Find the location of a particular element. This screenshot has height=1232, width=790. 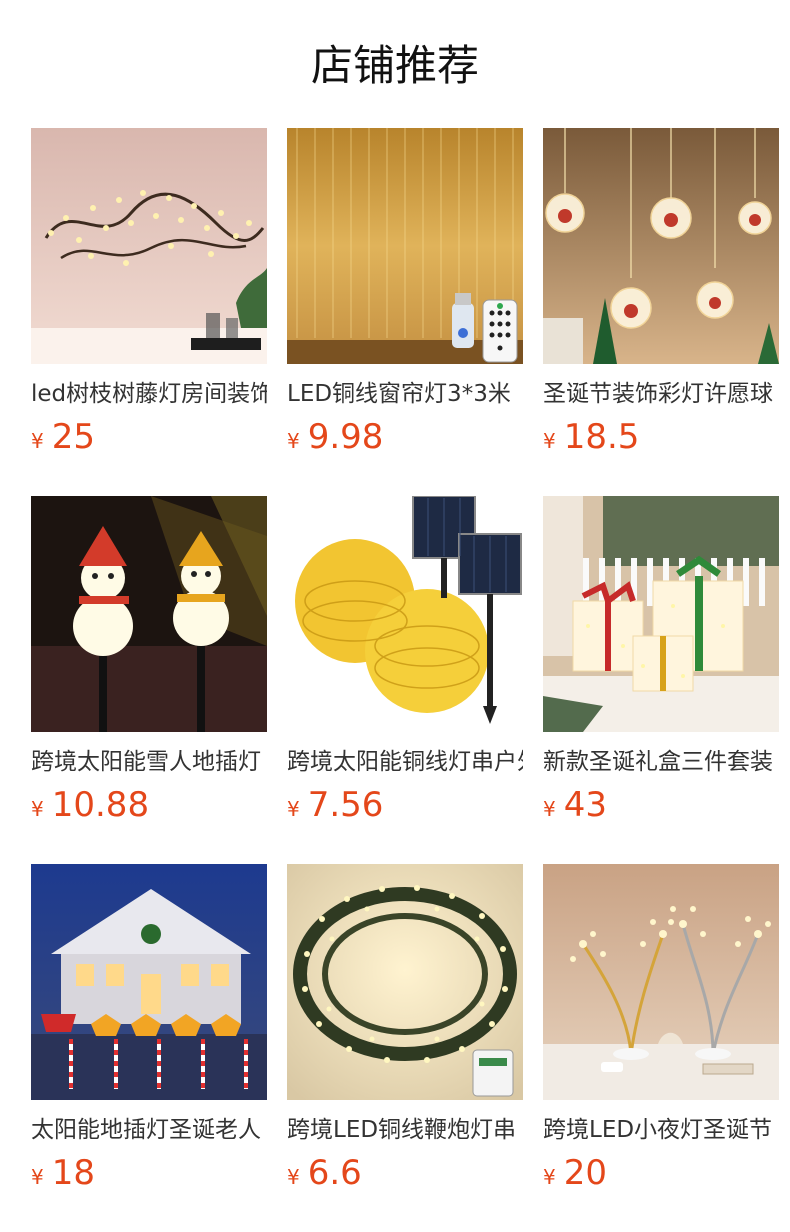

product-price: ¥18.5 is located at coordinates (591, 440).